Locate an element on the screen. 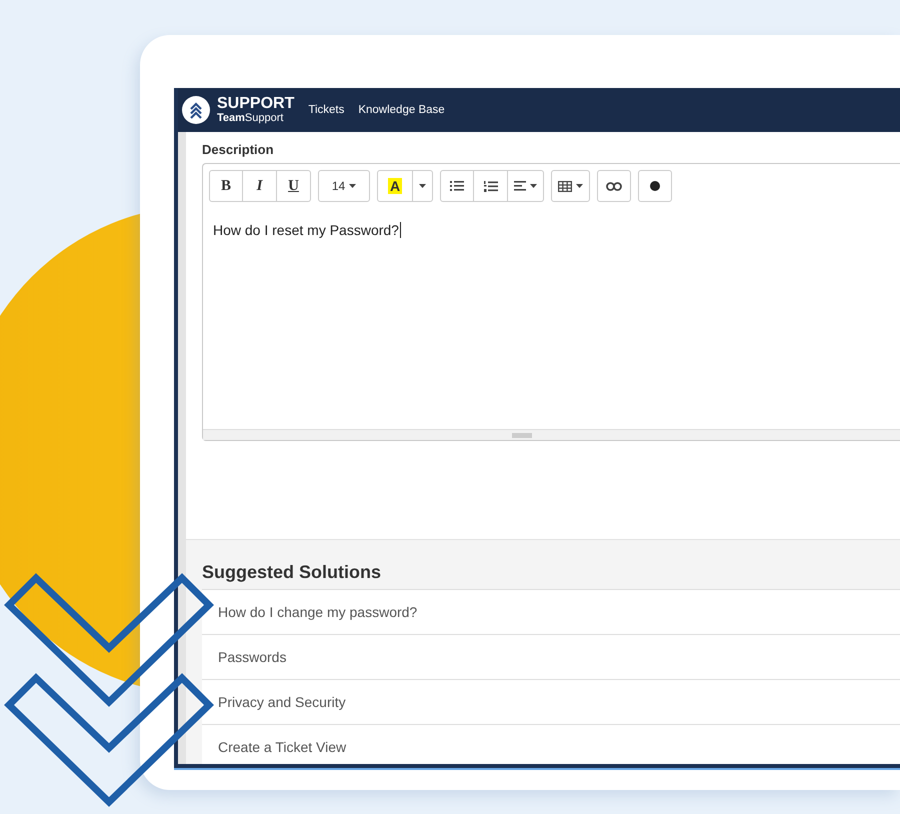  font-size-dropdown: 14 is located at coordinates (344, 186).